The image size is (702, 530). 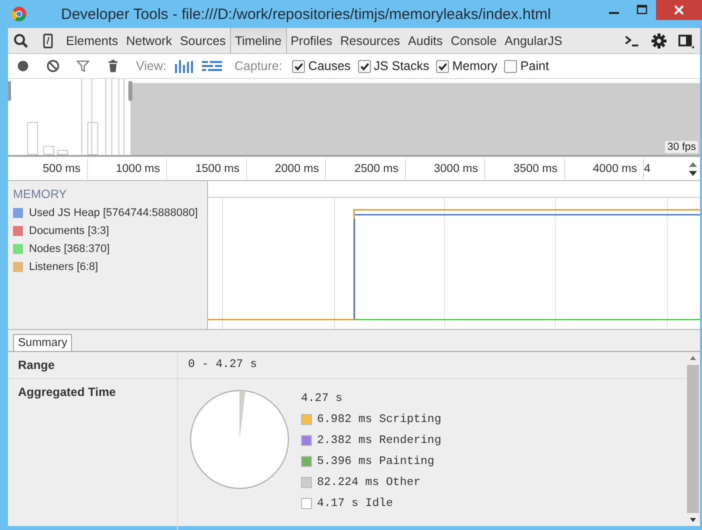 What do you see at coordinates (445, 168) in the screenshot?
I see `time-tick-label: 3000 ms` at bounding box center [445, 168].